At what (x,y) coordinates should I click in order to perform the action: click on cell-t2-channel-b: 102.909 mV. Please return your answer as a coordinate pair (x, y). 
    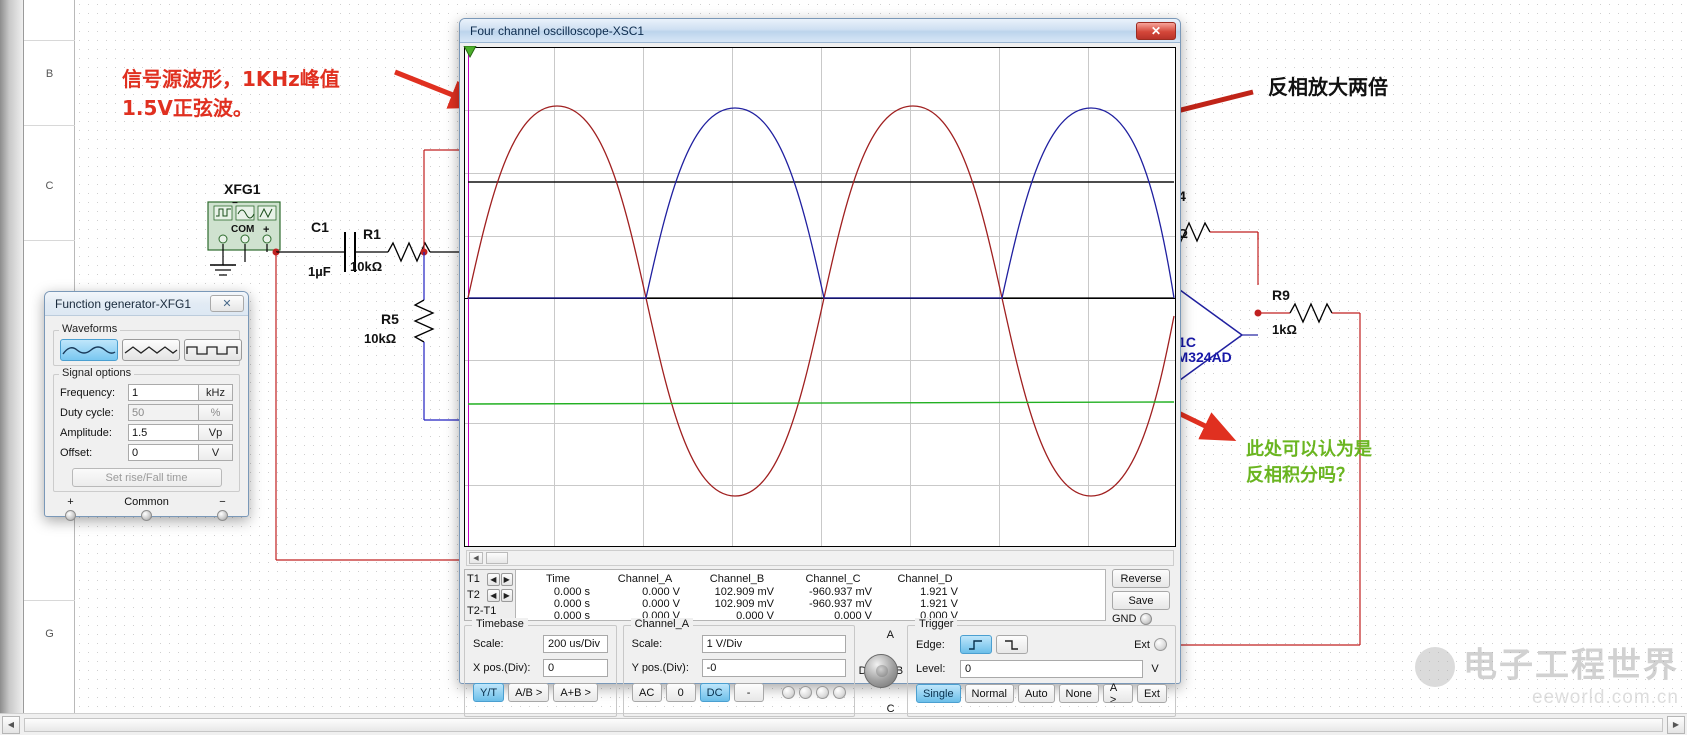
    Looking at the image, I should click on (744, 604).